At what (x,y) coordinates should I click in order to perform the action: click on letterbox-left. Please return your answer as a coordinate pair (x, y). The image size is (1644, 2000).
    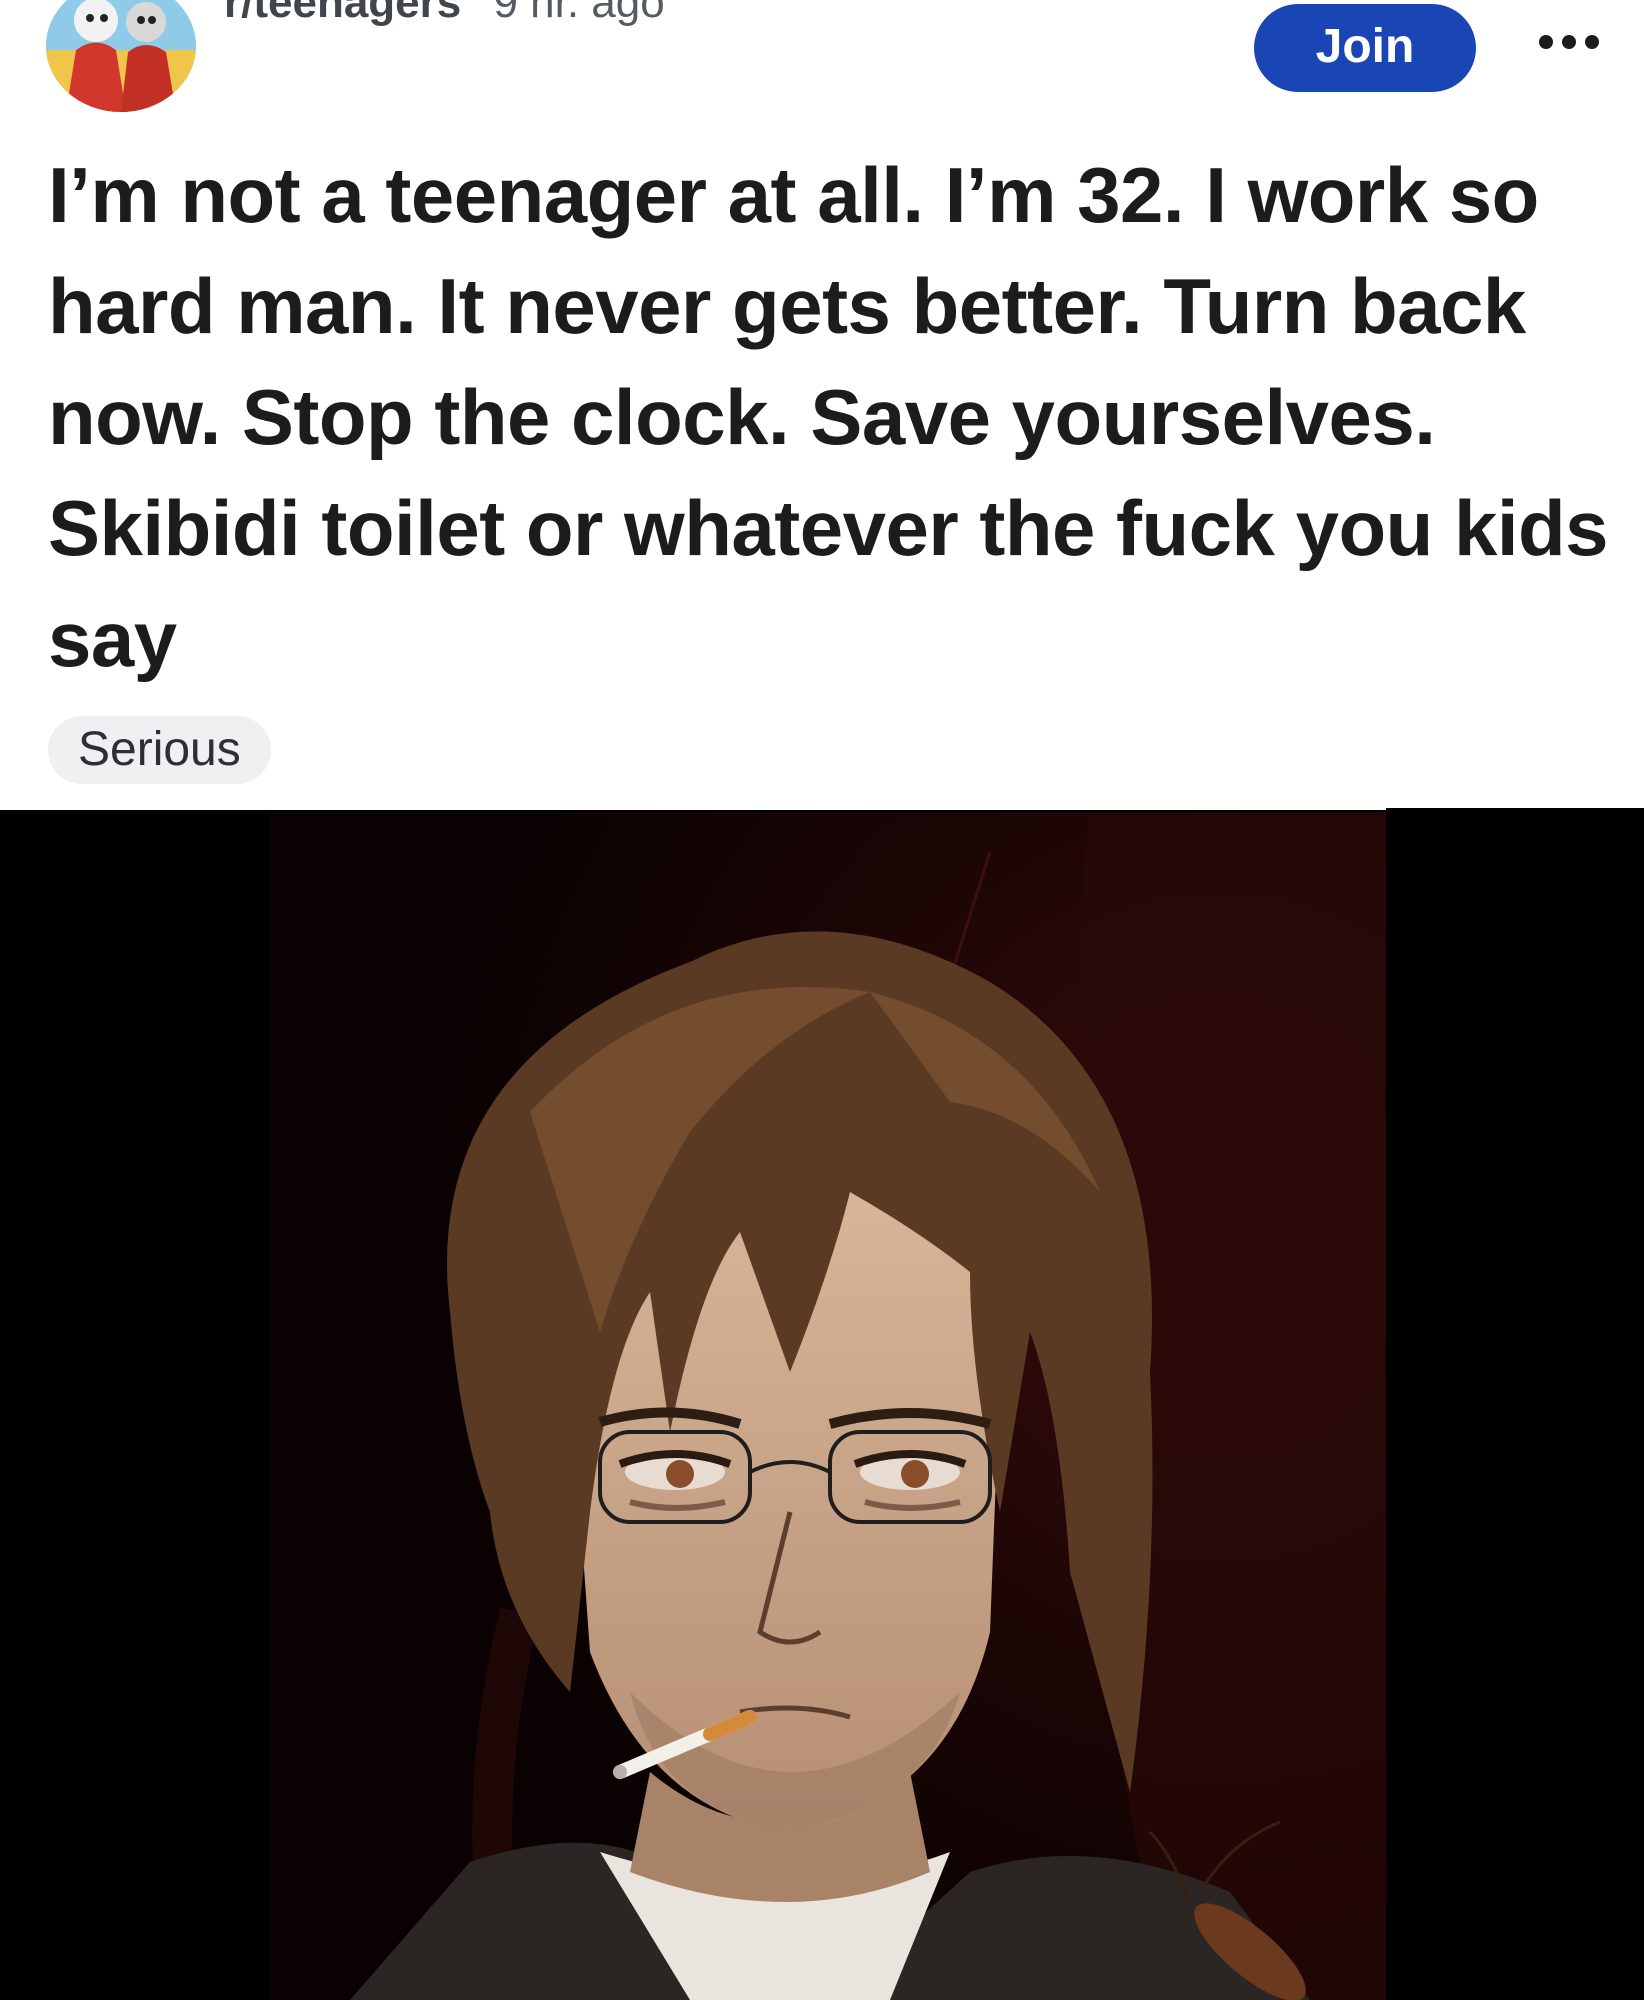
    Looking at the image, I should click on (135, 1405).